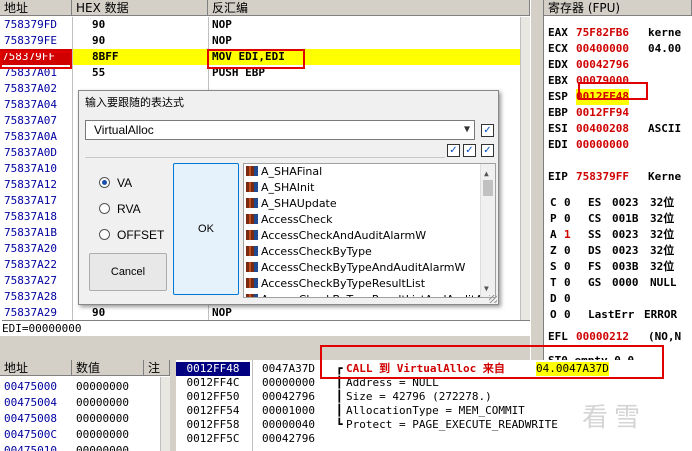 Image resolution: width=692 pixels, height=451 pixels. What do you see at coordinates (363, 268) in the screenshot?
I see `suggestion-item: AccessCheckByTypeAndAuditAlarmW` at bounding box center [363, 268].